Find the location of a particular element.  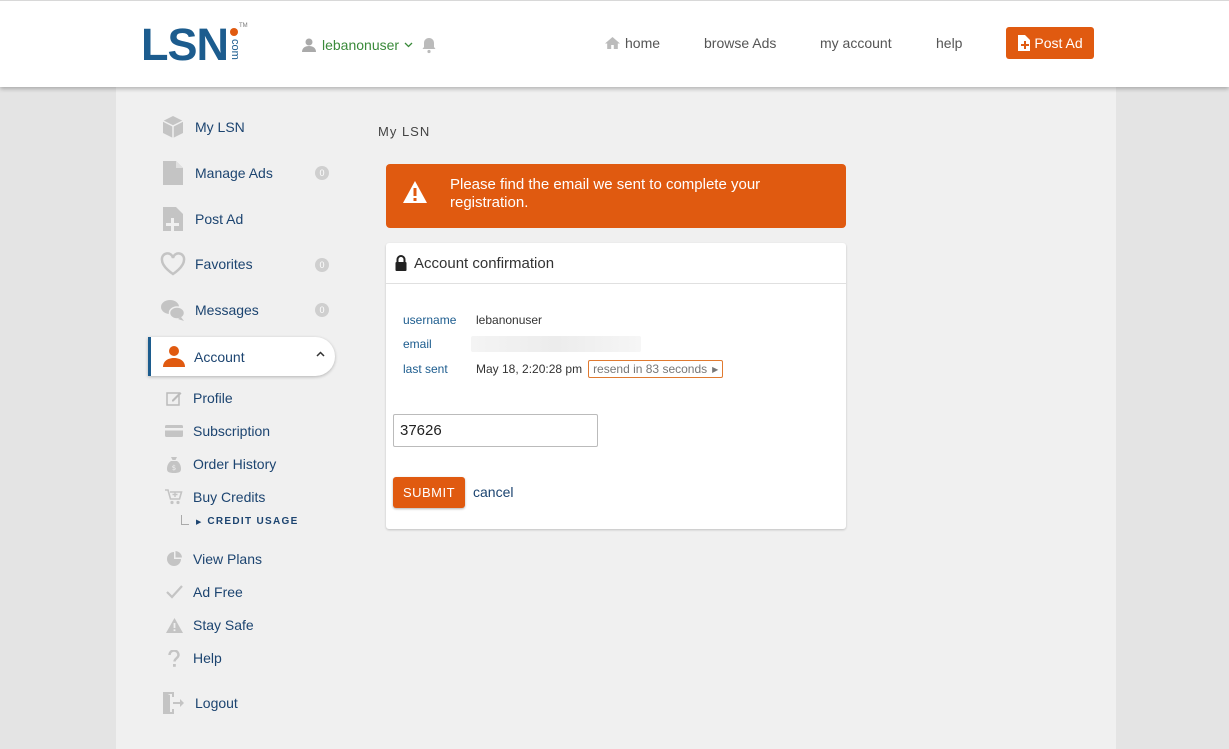

card-title: Account confirmation is located at coordinates (484, 263).